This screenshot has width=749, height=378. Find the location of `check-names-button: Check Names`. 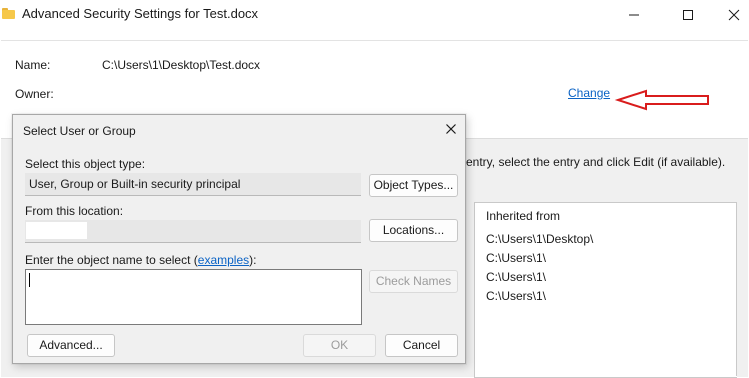

check-names-button: Check Names is located at coordinates (413, 281).